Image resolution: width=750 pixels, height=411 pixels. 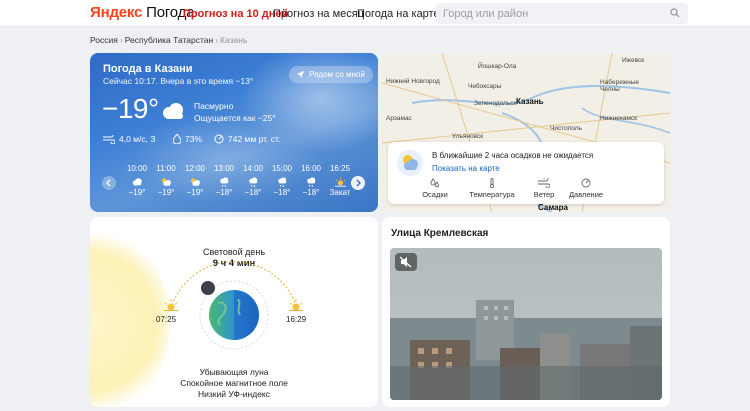 I want to click on uv-index: Низкий УФ-индекс, so click(x=234, y=394).